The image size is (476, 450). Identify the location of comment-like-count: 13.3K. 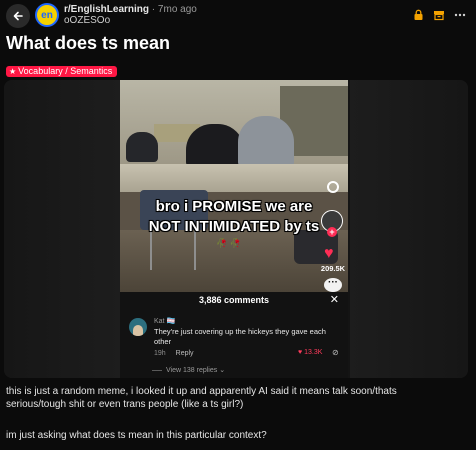
(313, 352).